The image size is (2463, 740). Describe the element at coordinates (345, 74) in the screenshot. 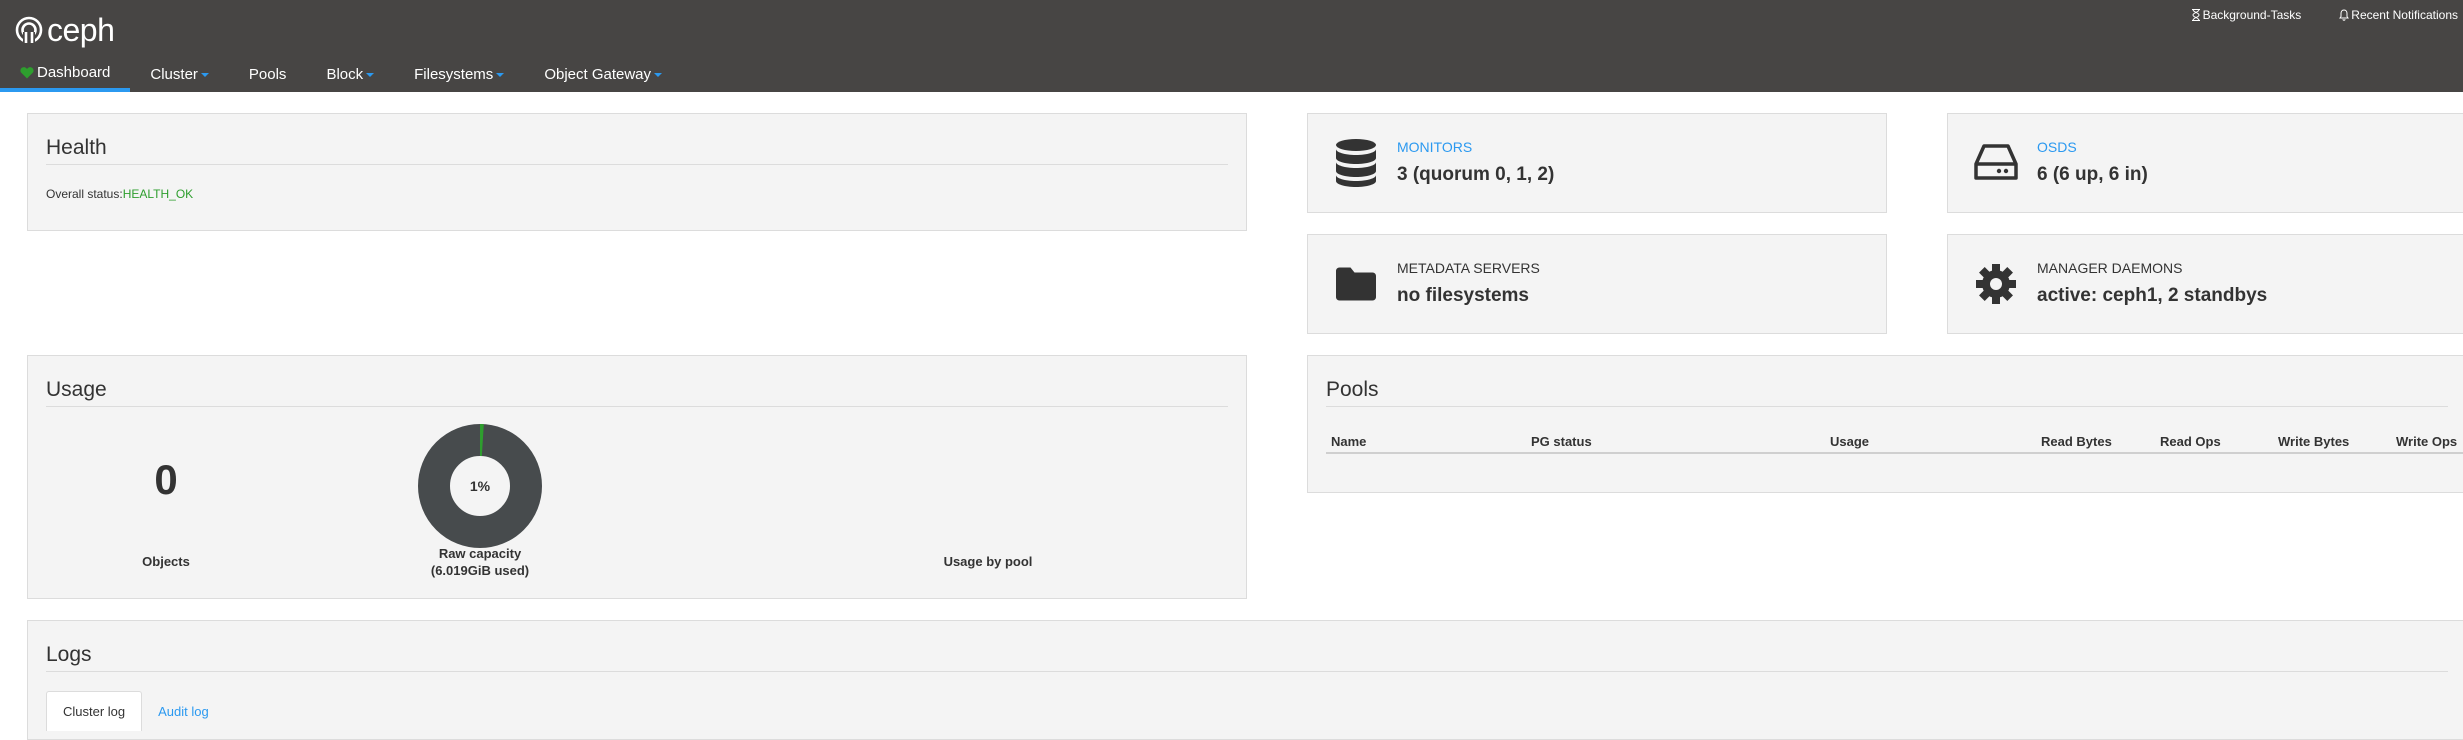

I see `nav-block-label: Block` at that location.